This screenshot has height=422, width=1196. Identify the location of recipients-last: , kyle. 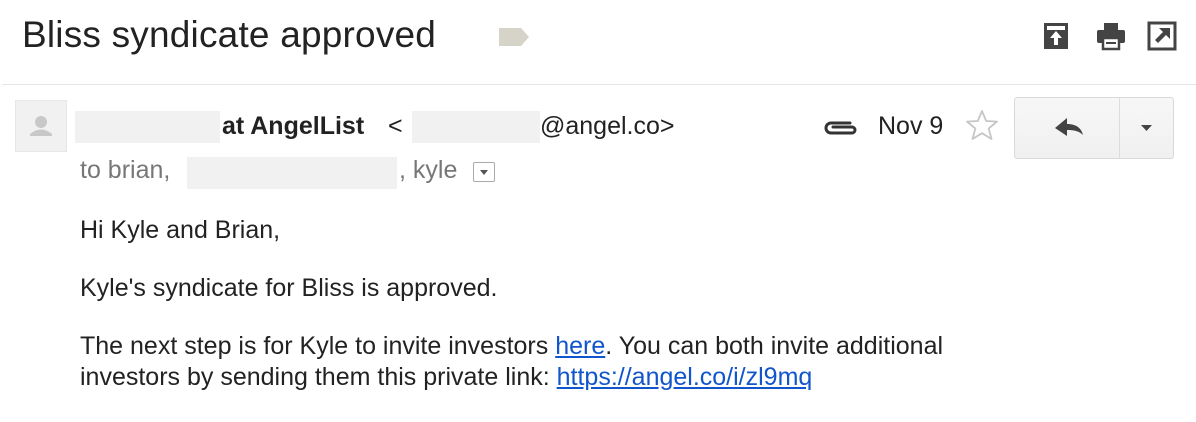
(428, 170).